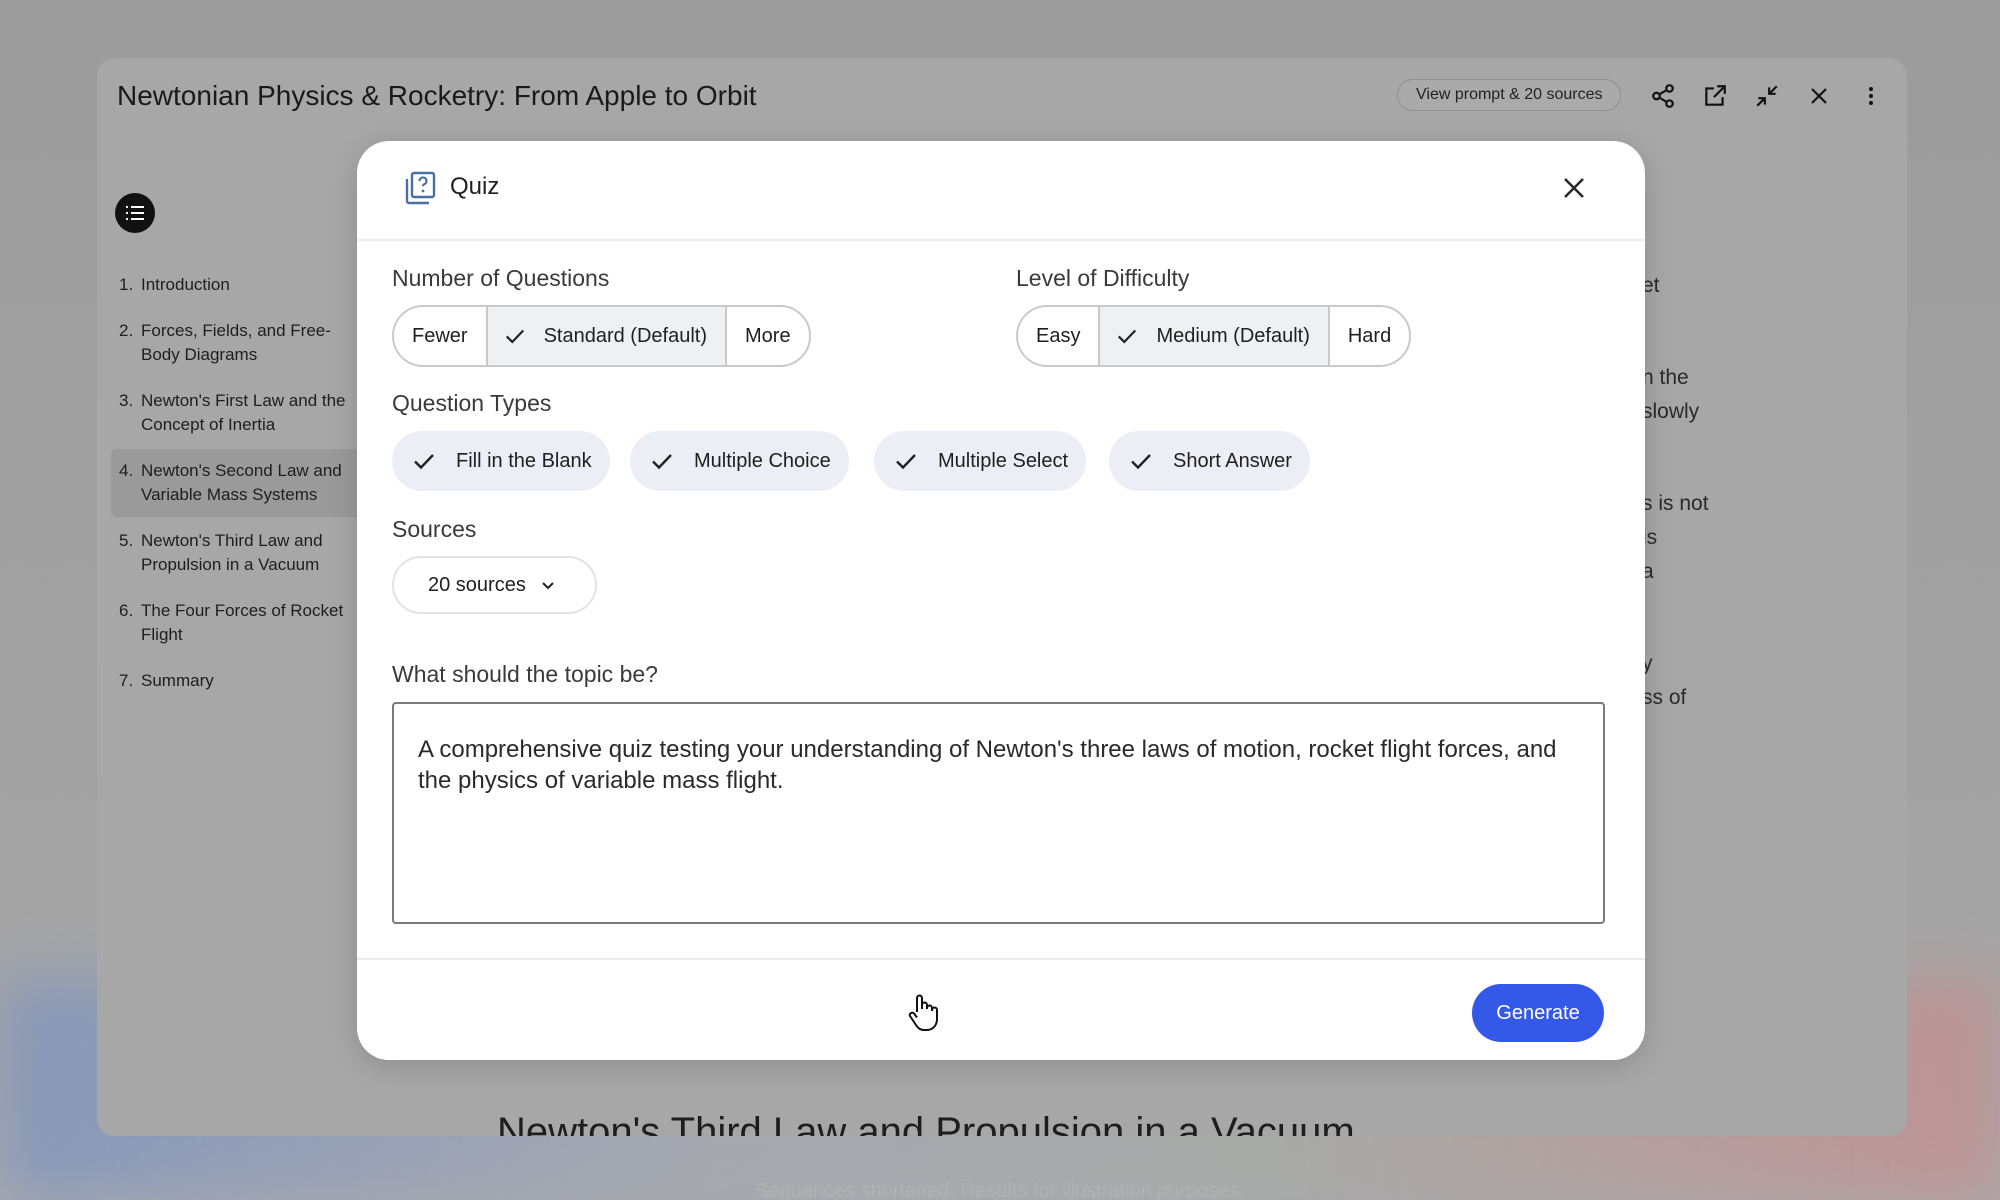 This screenshot has height=1200, width=2000. Describe the element at coordinates (1665, 377) in the screenshot. I see `article-text-fragment: n the` at that location.